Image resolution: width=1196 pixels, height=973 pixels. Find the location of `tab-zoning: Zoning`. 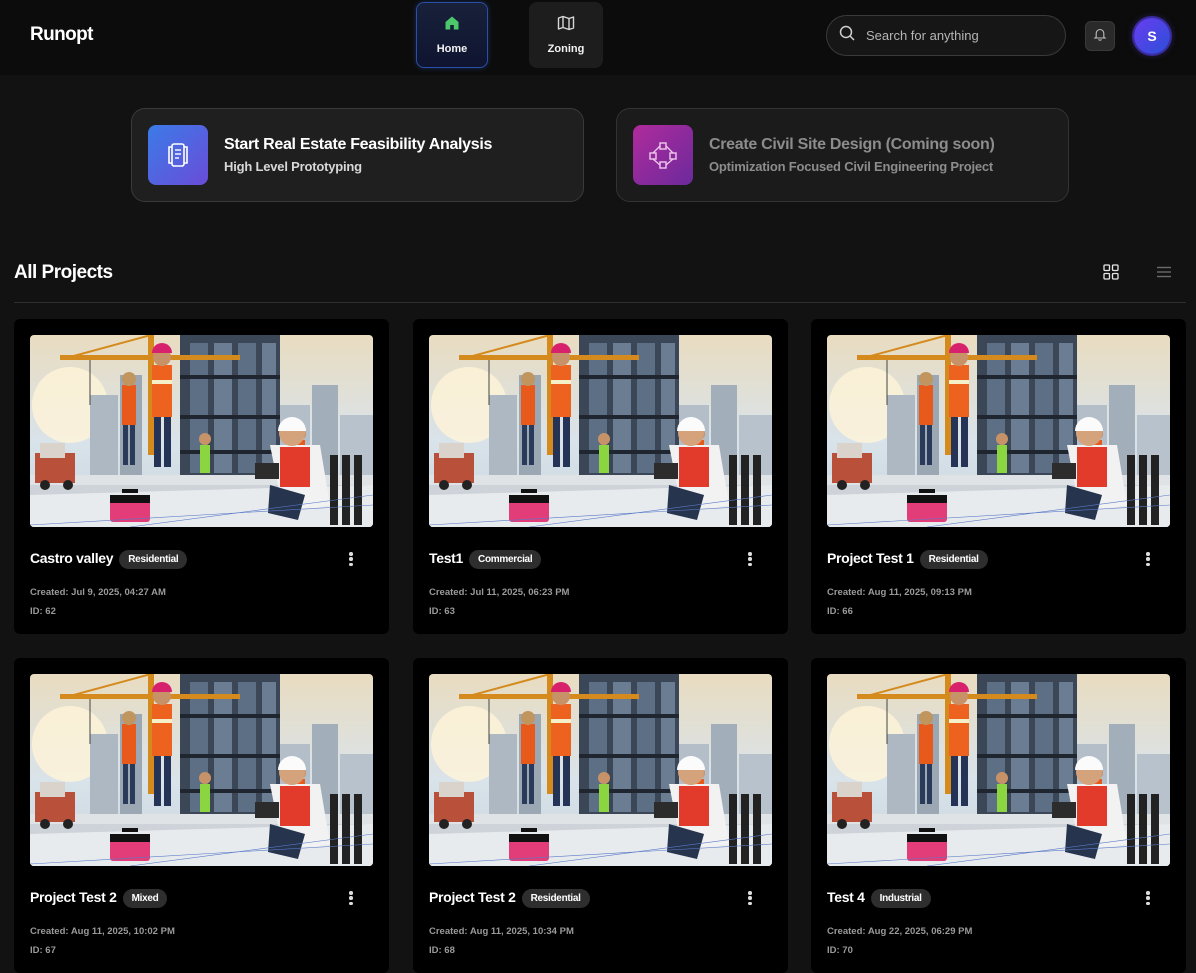

tab-zoning: Zoning is located at coordinates (566, 35).